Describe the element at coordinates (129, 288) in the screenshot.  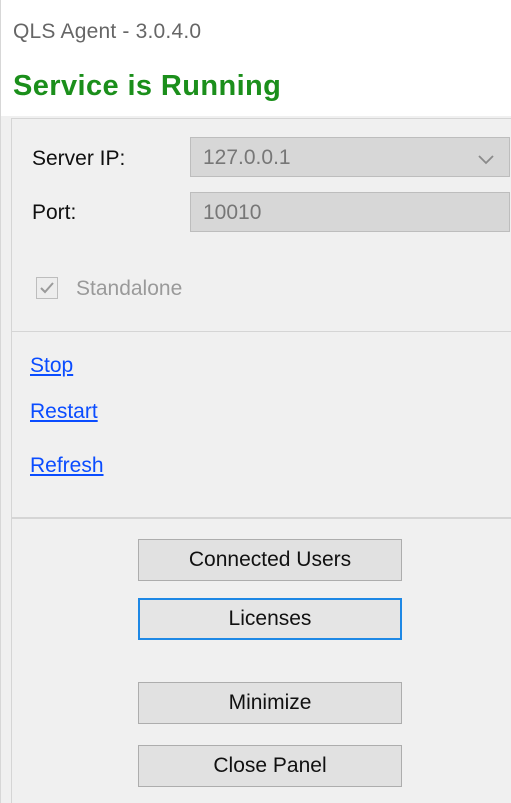
I see `standalone-label: Standalone` at that location.